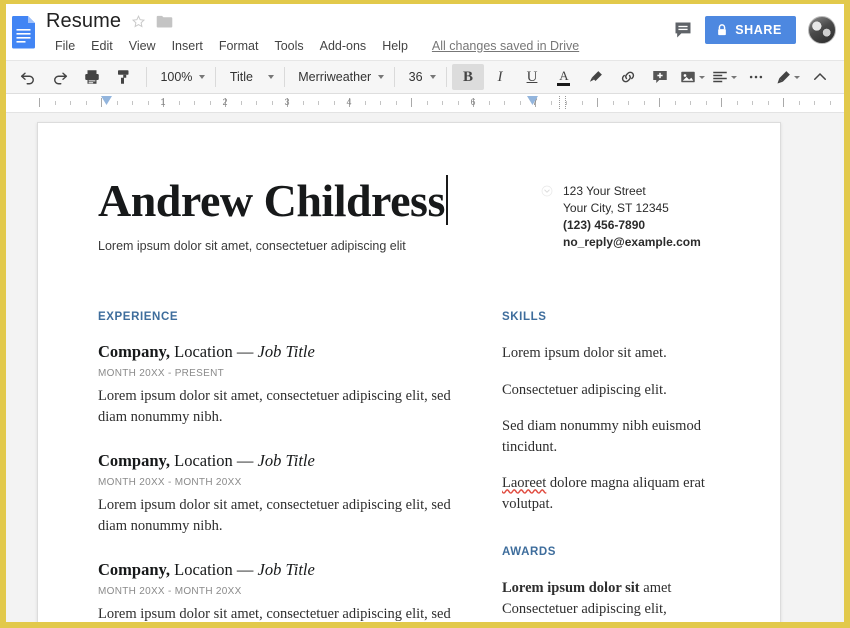 This screenshot has width=850, height=628. I want to click on header-actions: SHARE, so click(754, 30).